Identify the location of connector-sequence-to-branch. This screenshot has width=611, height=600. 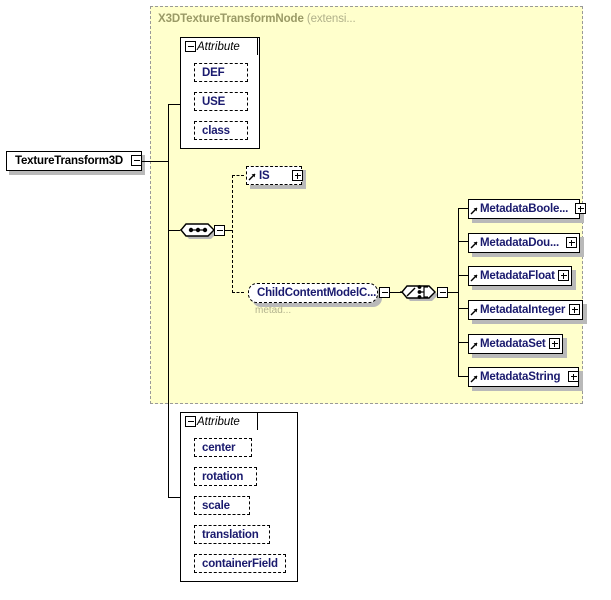
(228, 230).